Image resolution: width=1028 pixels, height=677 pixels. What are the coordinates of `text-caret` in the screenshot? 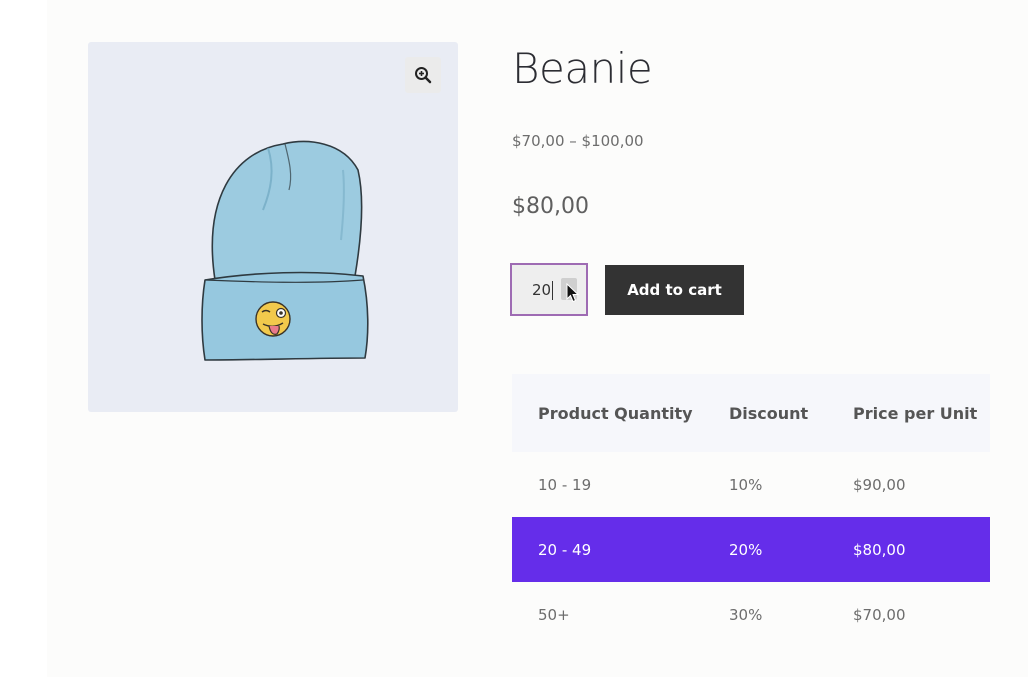 It's located at (552, 290).